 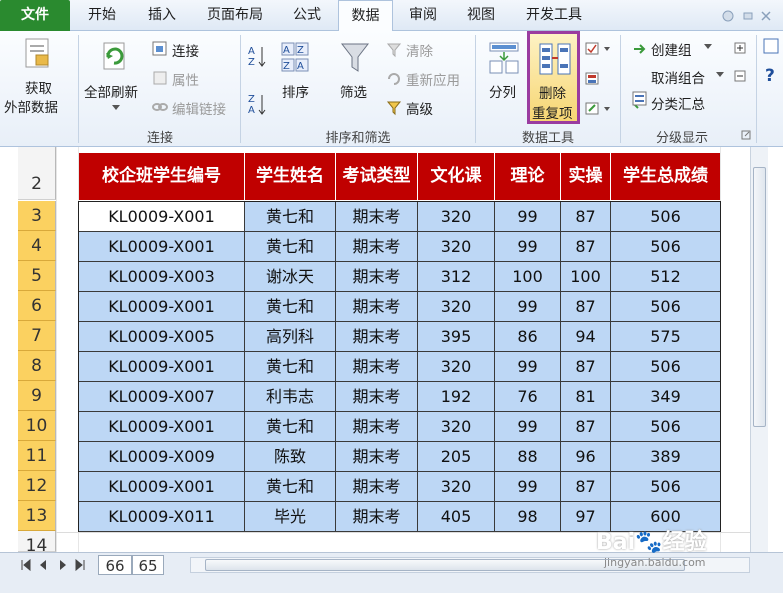 I want to click on help-icon: ?, so click(x=772, y=67).